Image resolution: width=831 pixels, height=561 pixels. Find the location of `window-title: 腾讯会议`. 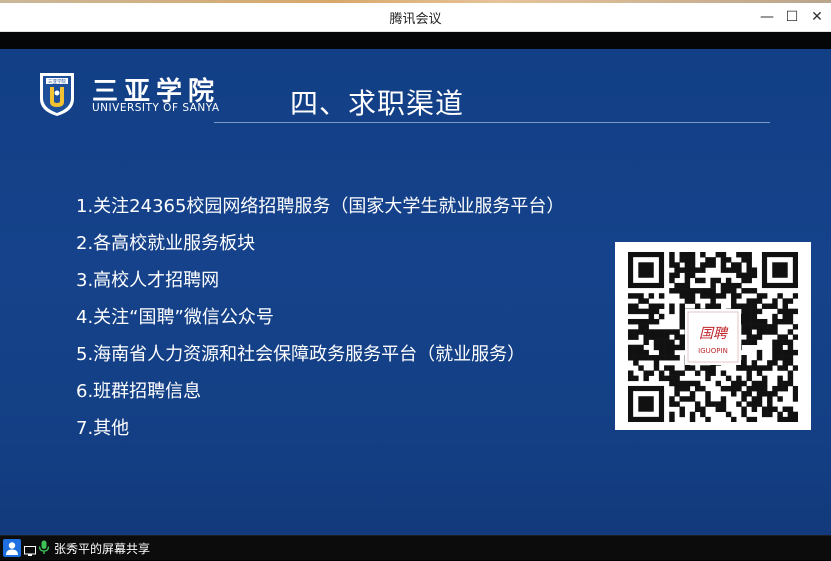

window-title: 腾讯会议 is located at coordinates (415, 19).